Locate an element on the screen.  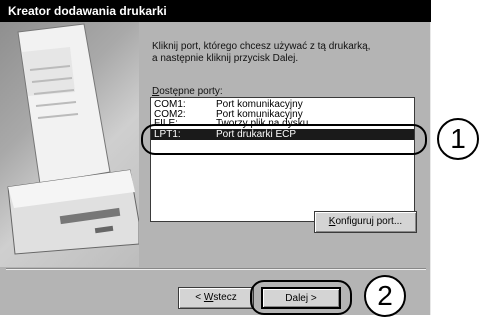
back-hotkey: W is located at coordinates (208, 297).